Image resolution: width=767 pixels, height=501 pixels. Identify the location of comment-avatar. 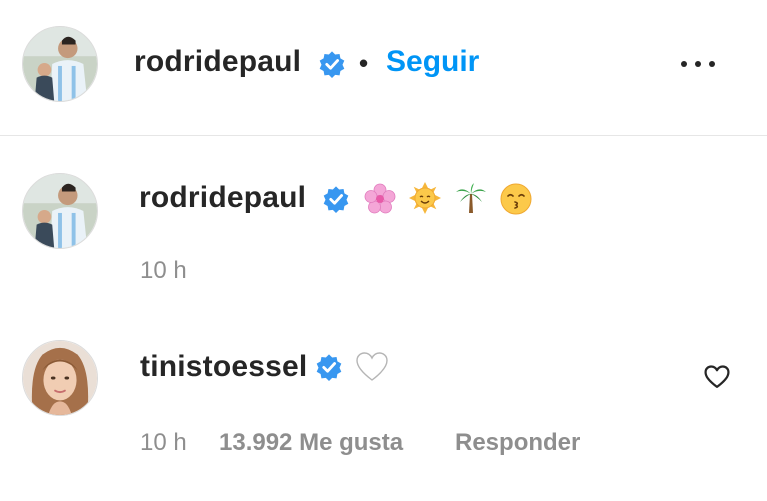
(60, 378).